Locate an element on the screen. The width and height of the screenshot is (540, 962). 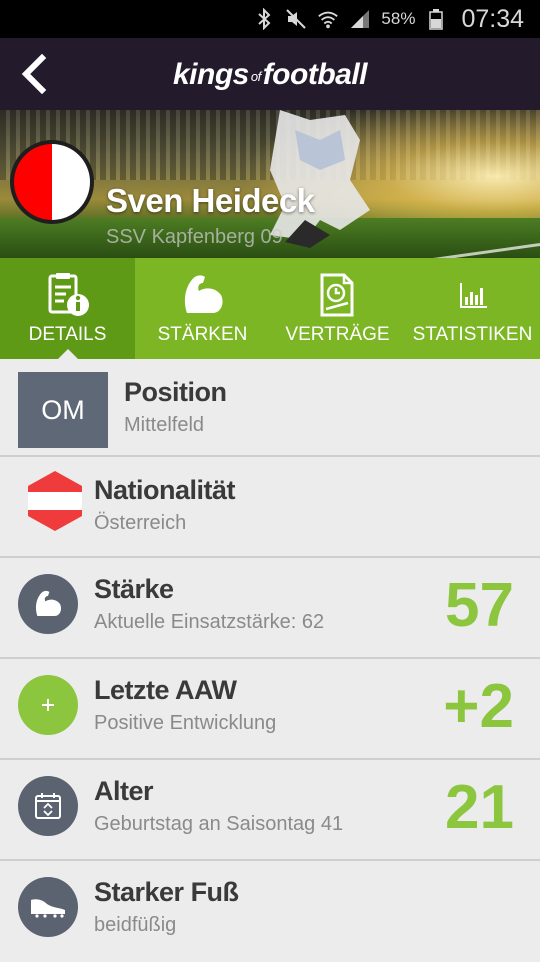
signal-icon is located at coordinates (360, 19).